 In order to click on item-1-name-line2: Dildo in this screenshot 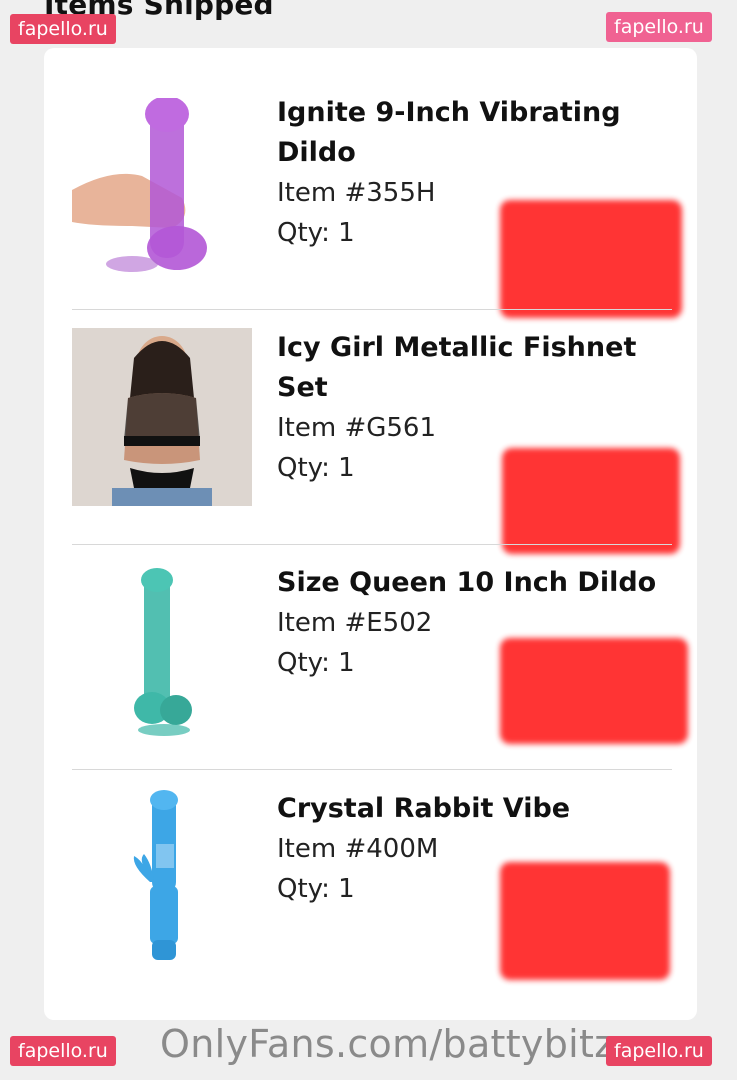, I will do `click(457, 153)`.